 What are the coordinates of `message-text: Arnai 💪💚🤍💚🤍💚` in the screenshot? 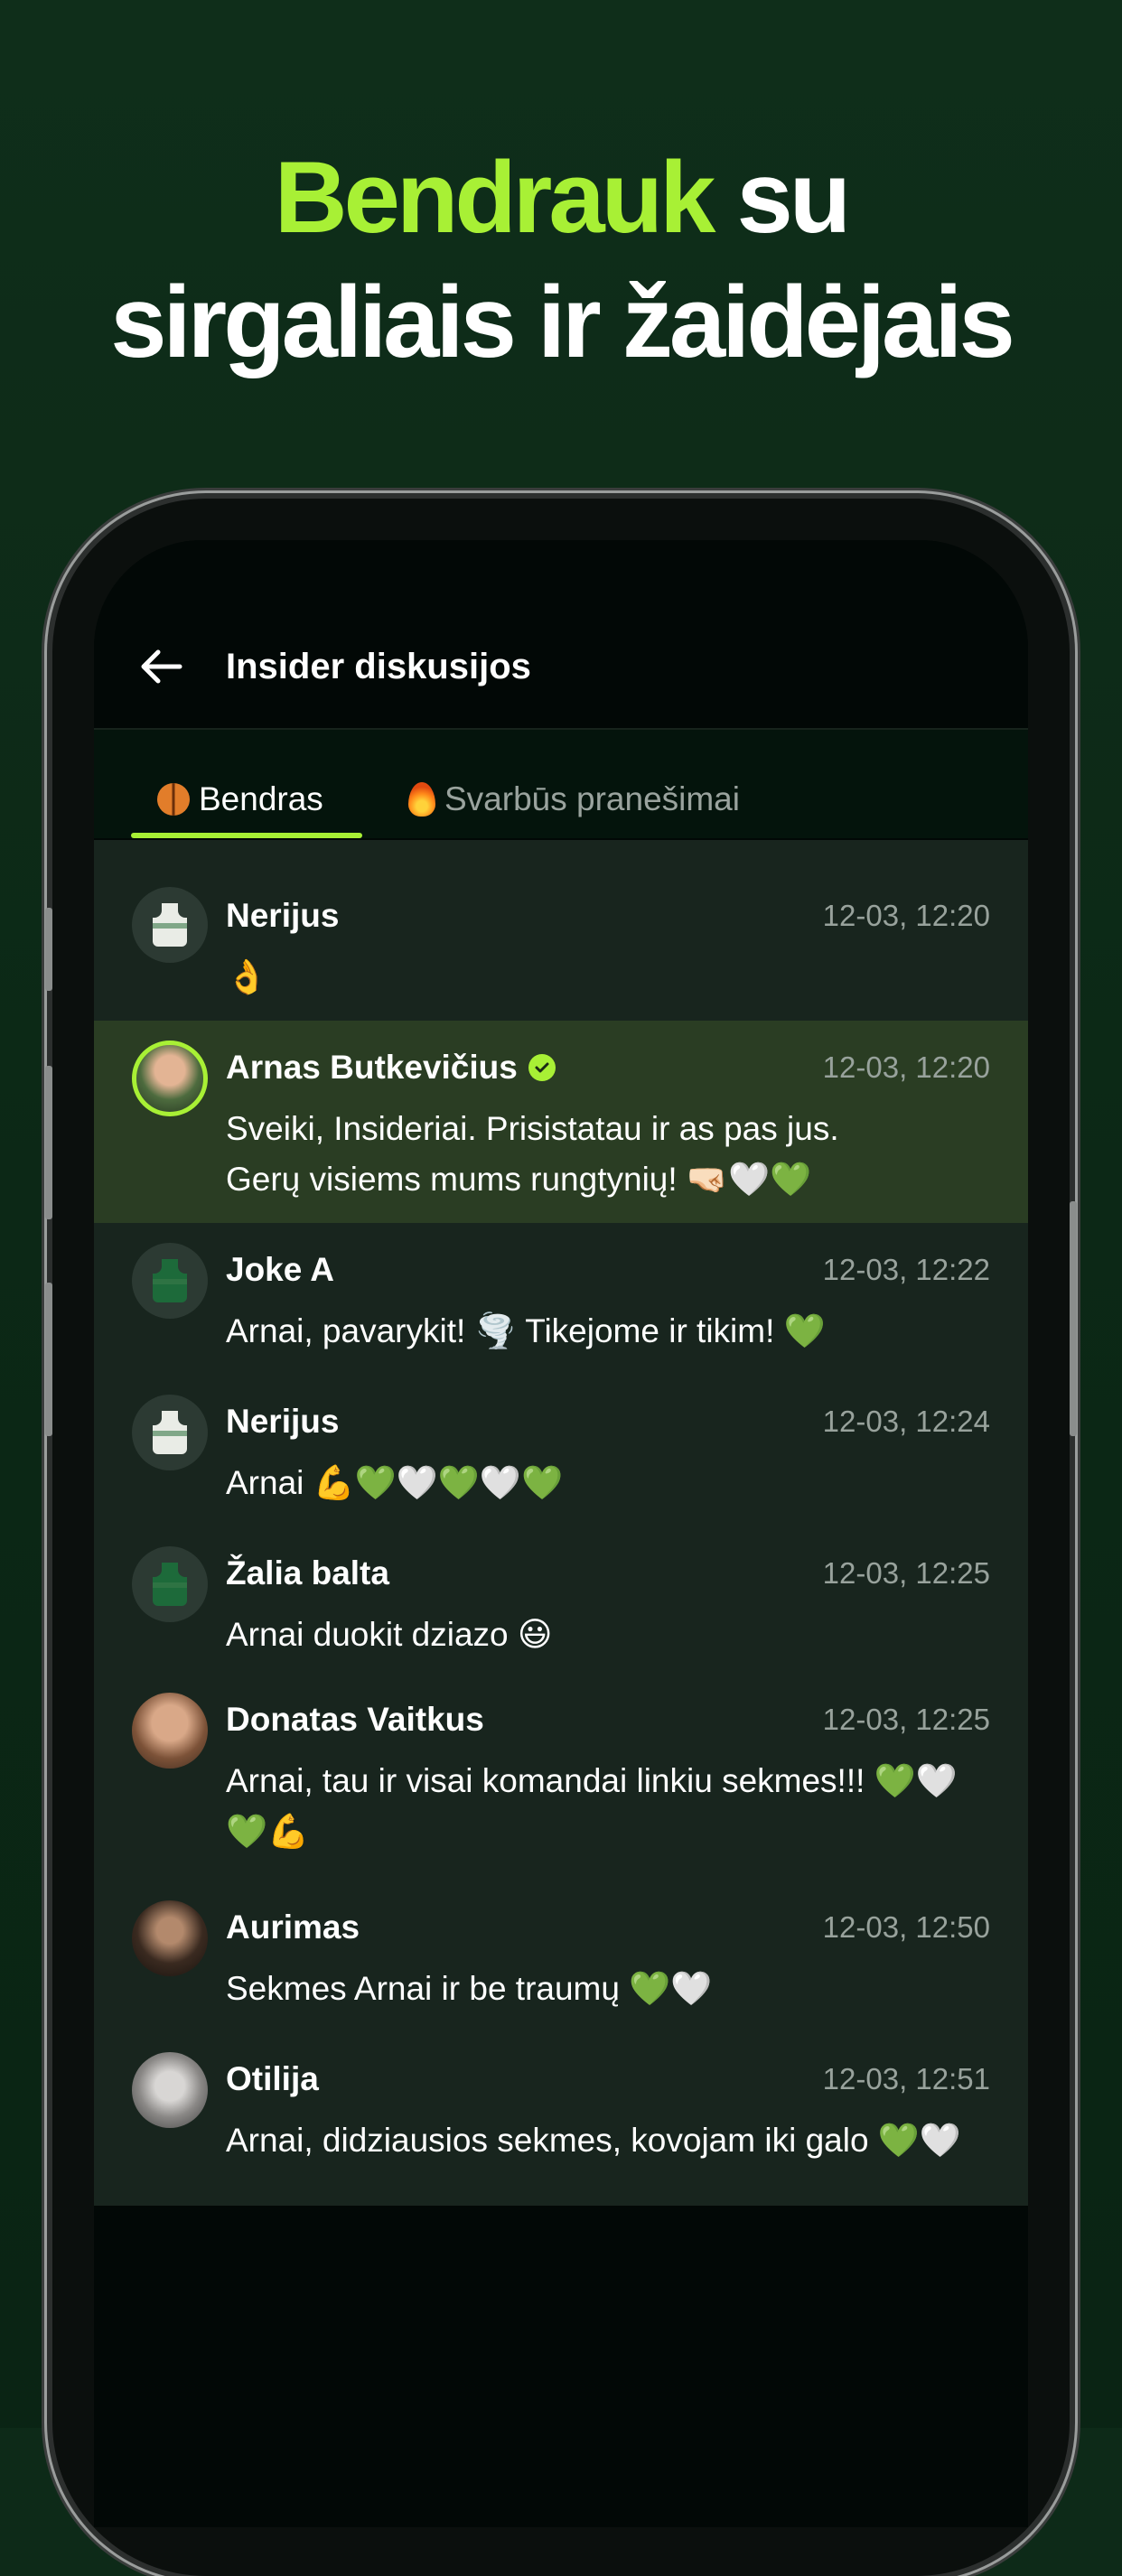 It's located at (395, 1482).